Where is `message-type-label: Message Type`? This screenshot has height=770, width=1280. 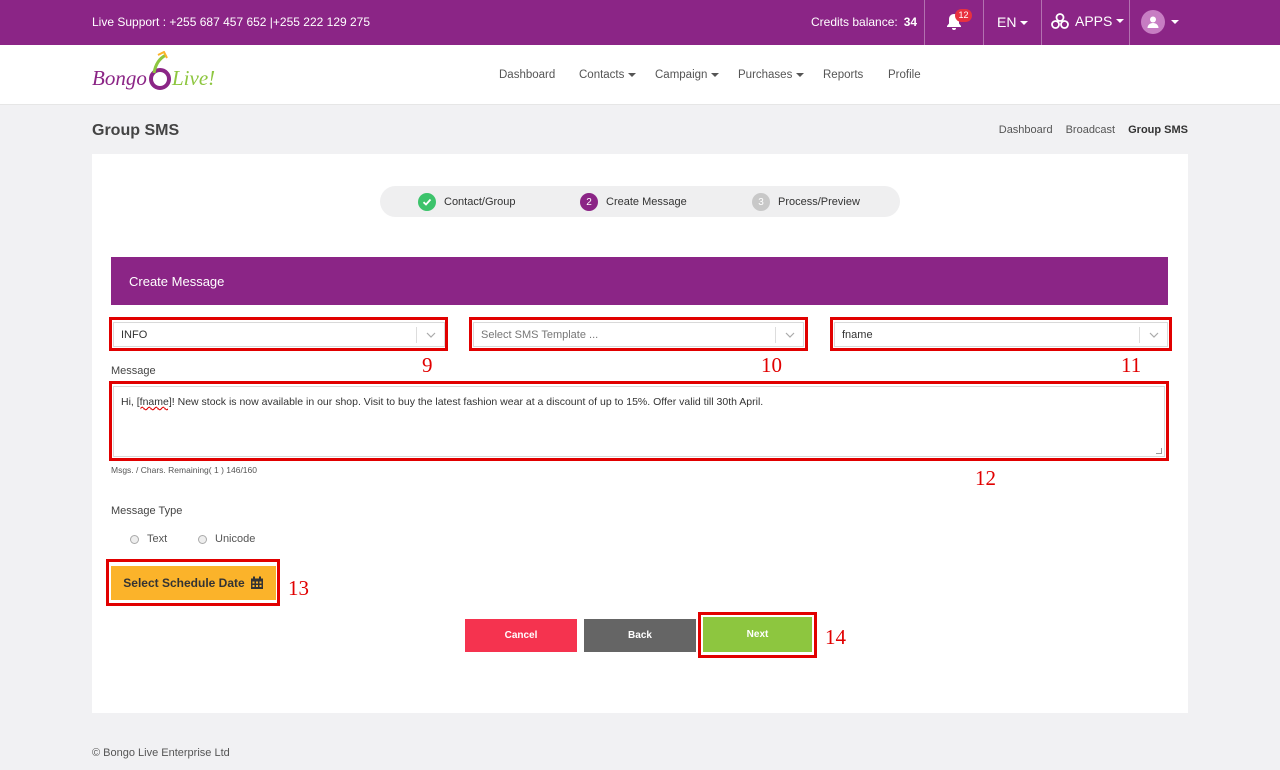
message-type-label: Message Type is located at coordinates (147, 511).